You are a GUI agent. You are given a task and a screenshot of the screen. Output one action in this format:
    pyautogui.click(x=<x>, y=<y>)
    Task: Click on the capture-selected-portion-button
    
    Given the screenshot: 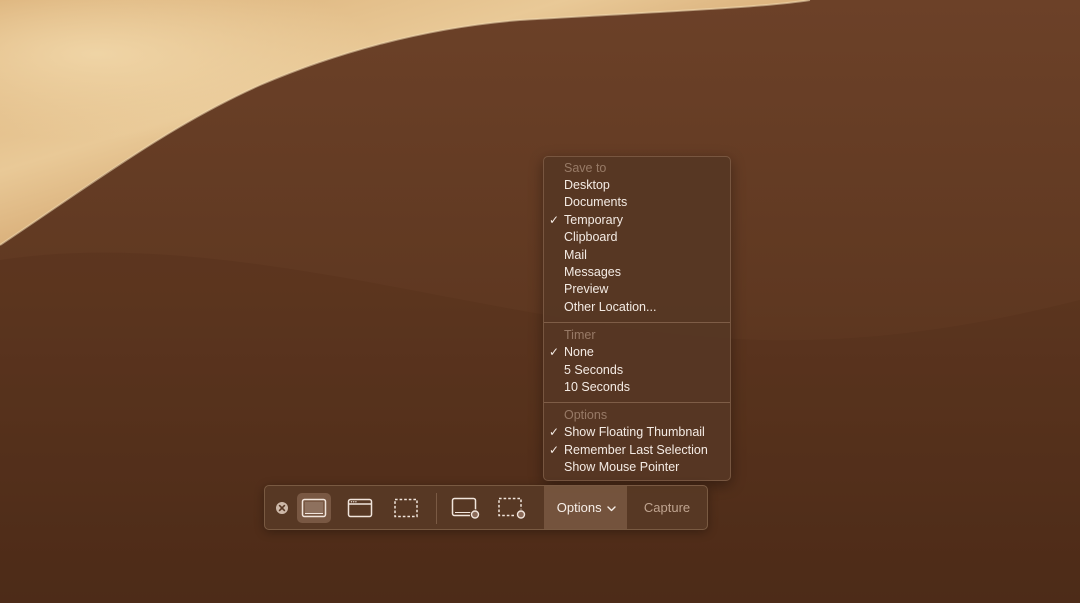 What is the action you would take?
    pyautogui.click(x=406, y=508)
    